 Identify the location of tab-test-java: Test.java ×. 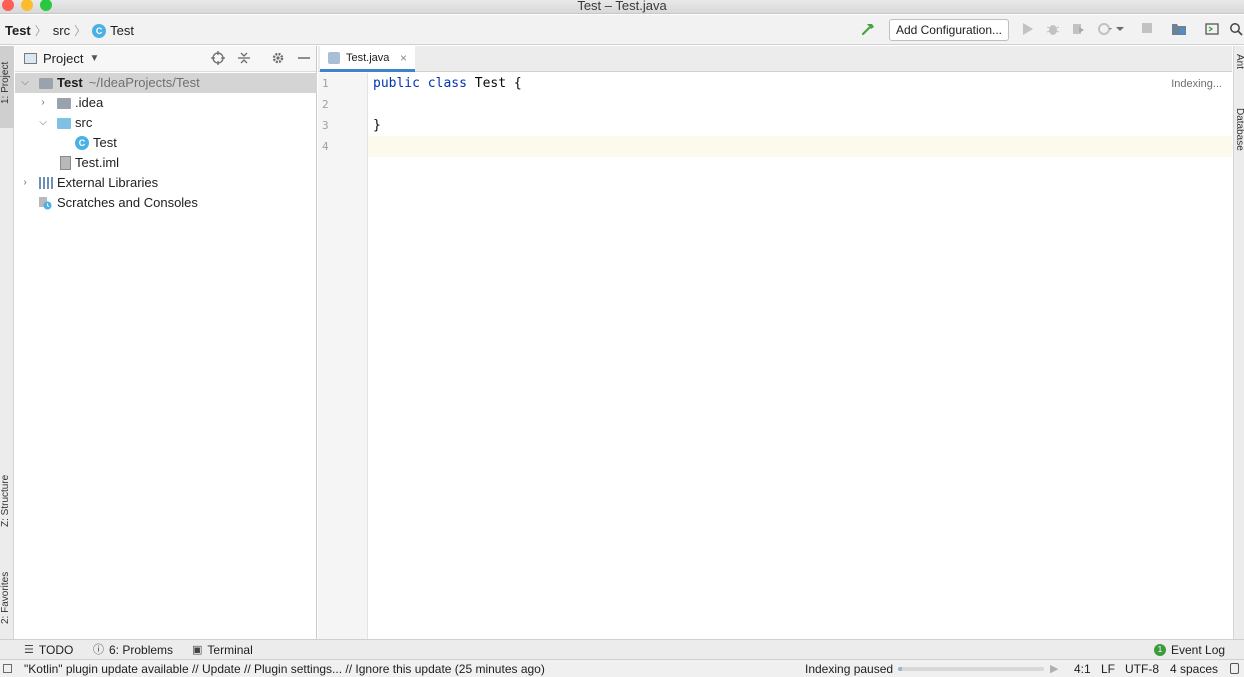
(367, 59).